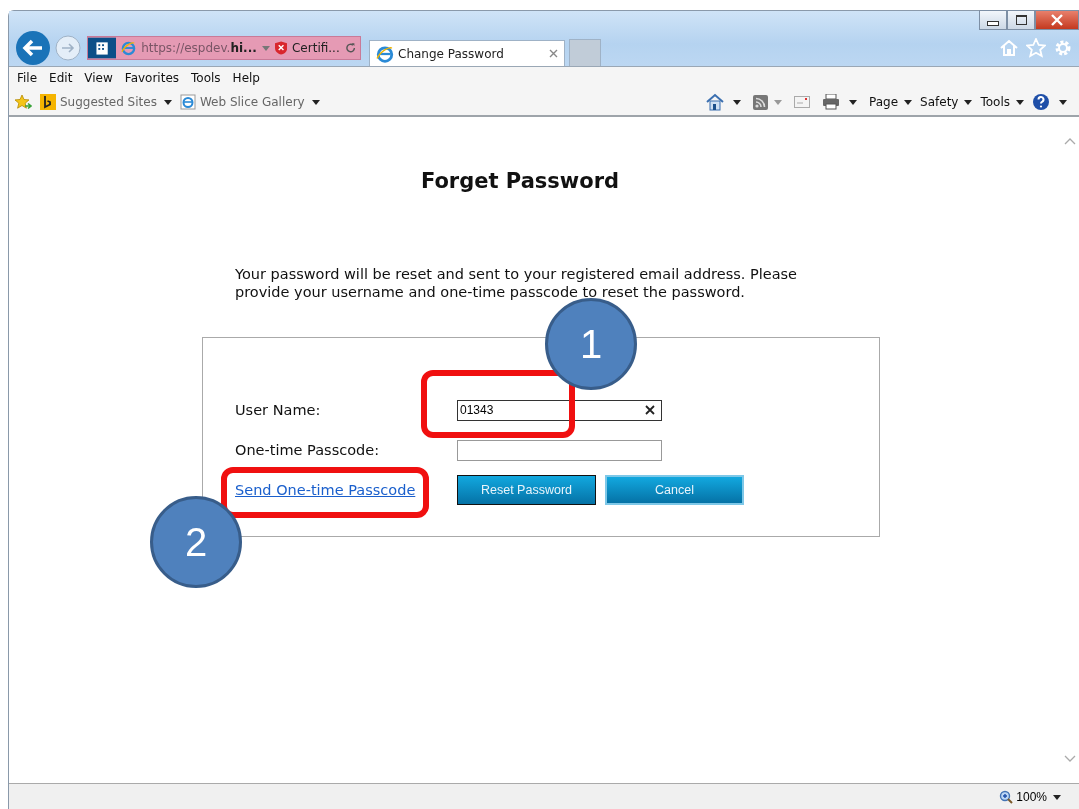  What do you see at coordinates (650, 410) in the screenshot?
I see `clear-icon` at bounding box center [650, 410].